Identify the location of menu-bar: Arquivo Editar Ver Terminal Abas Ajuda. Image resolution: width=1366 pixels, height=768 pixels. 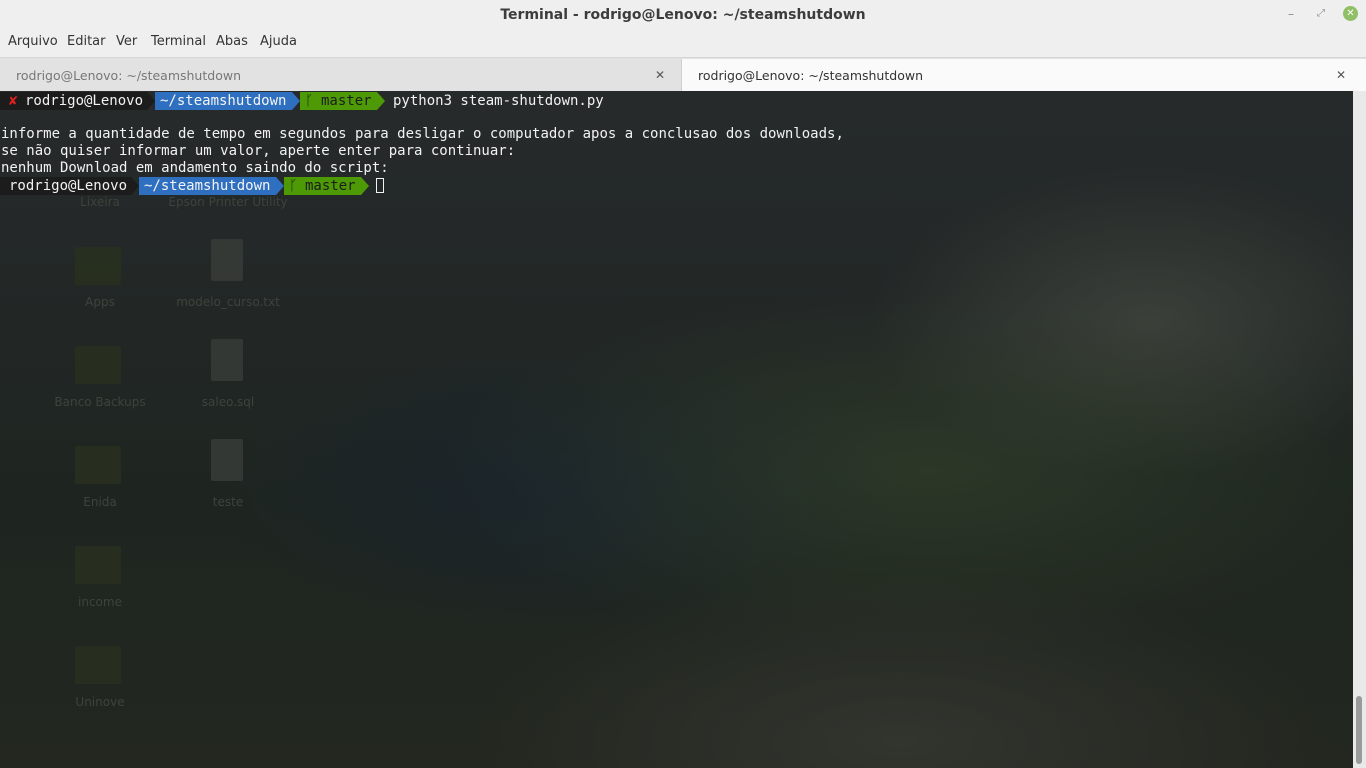
(683, 43).